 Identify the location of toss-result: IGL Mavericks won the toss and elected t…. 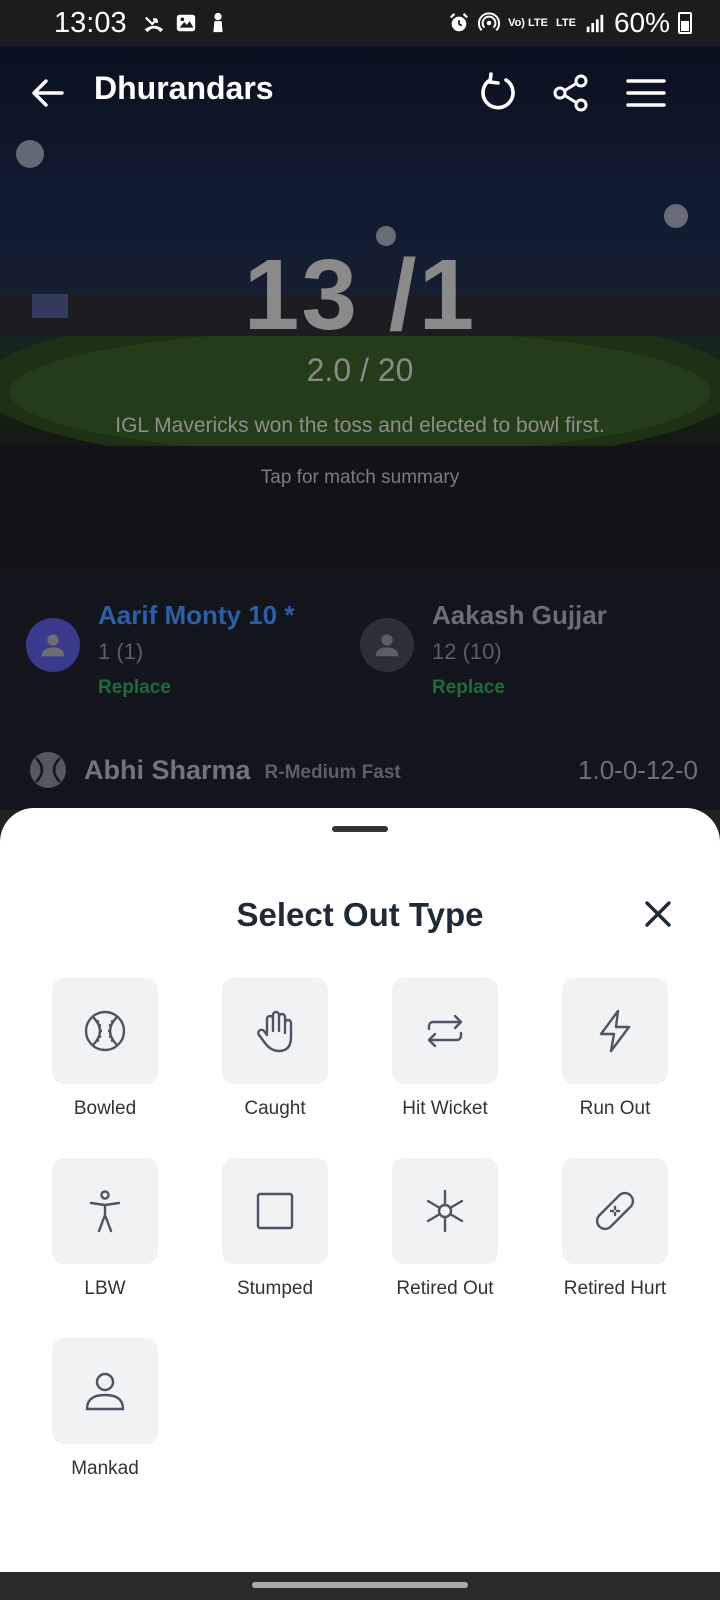
(360, 425).